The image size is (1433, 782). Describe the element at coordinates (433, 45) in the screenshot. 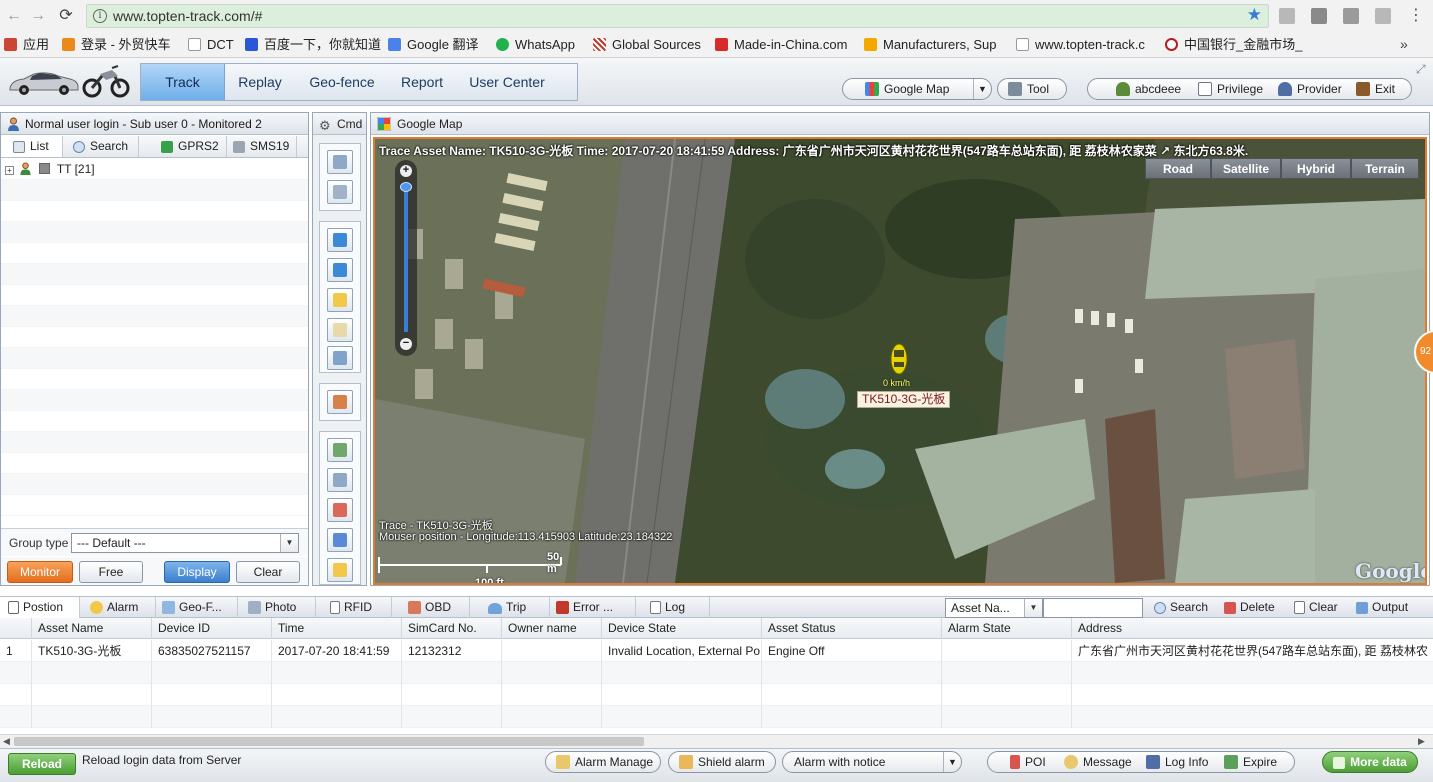

I see `bookmark-item: Google 翻译` at that location.